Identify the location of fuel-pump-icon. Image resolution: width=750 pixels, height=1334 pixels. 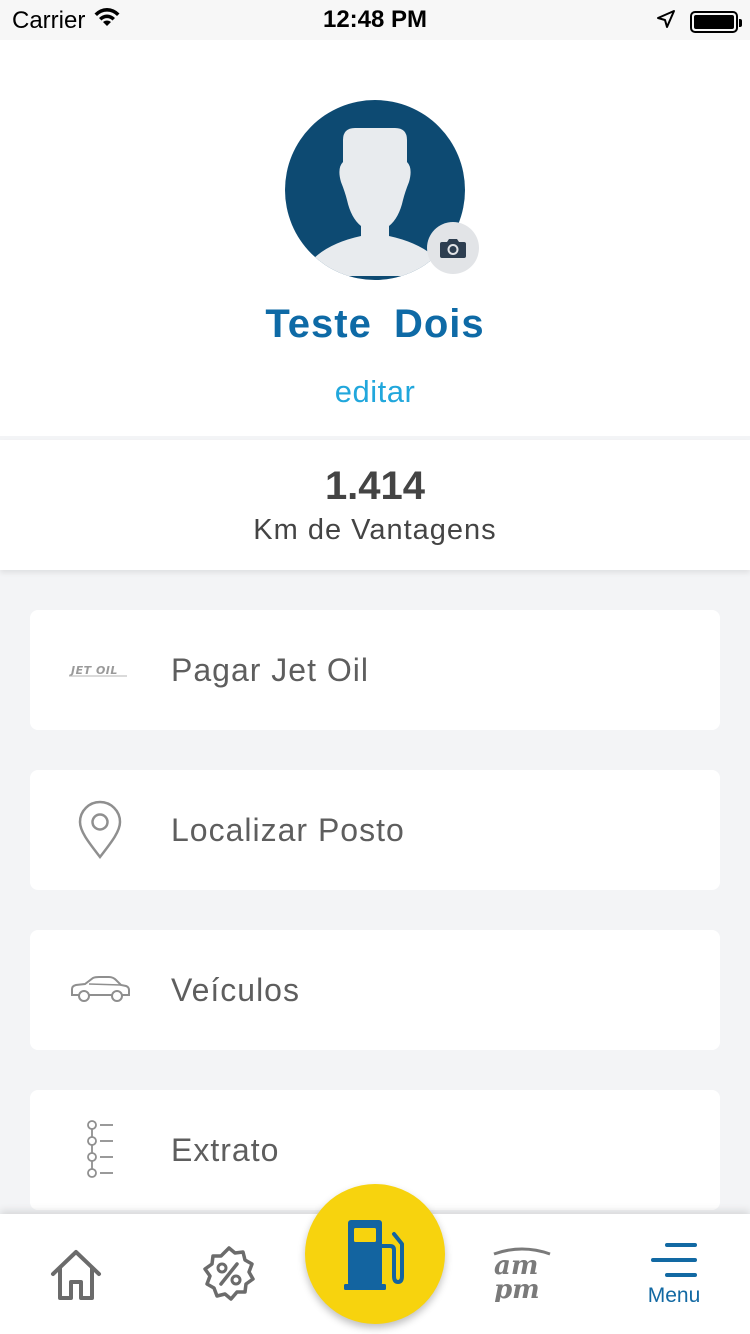
(374, 1255).